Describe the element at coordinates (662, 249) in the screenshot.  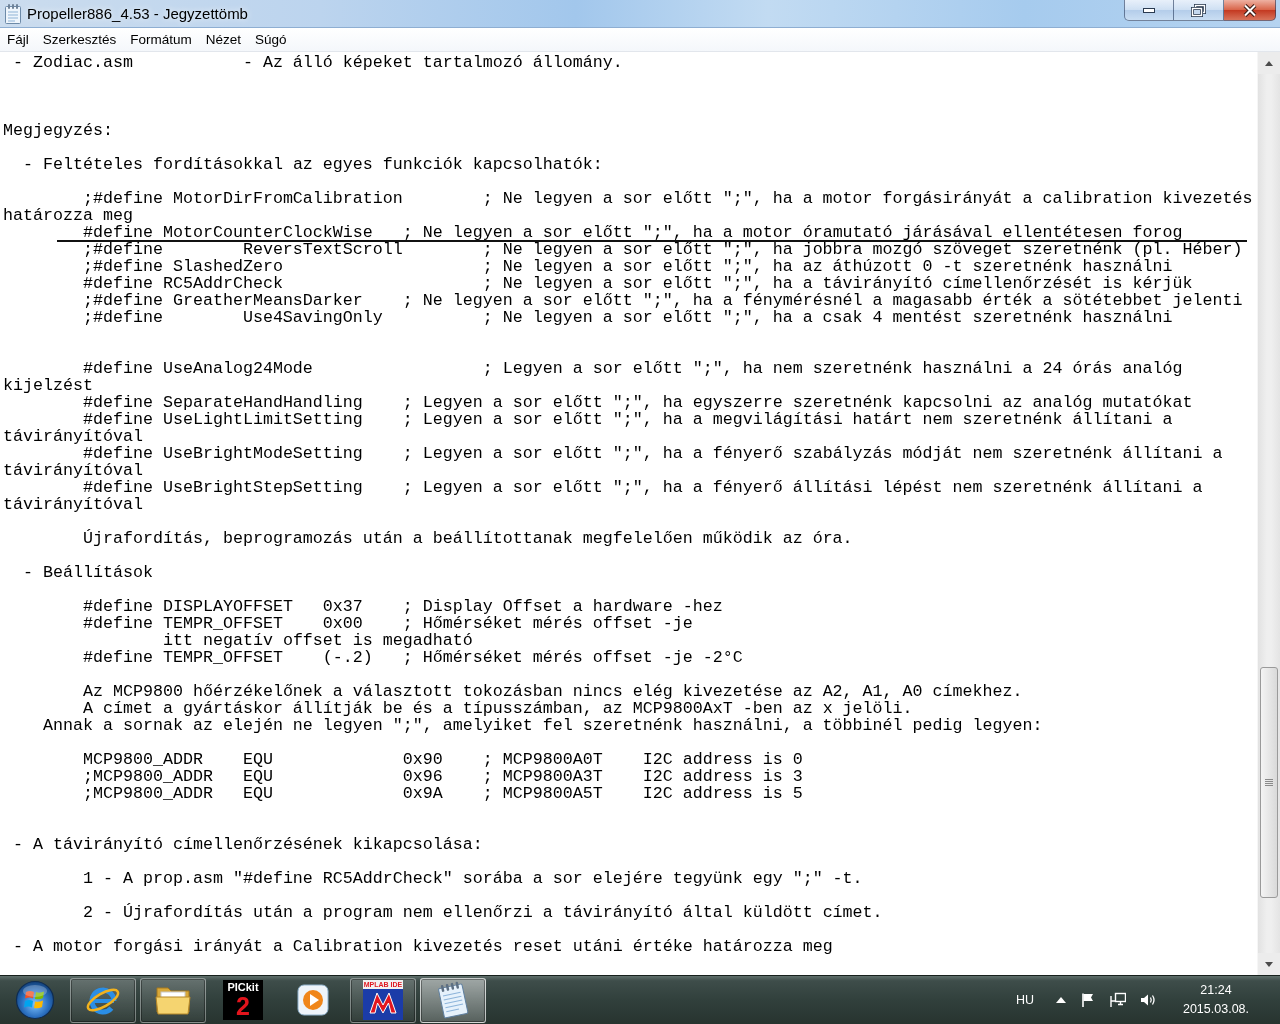
I see `text-line: ;#define ReversTextScroll ; Ne legyen a sor előtt ";", ha jobbra mozgó szöveget szeretnénk (pl. Héber)` at that location.